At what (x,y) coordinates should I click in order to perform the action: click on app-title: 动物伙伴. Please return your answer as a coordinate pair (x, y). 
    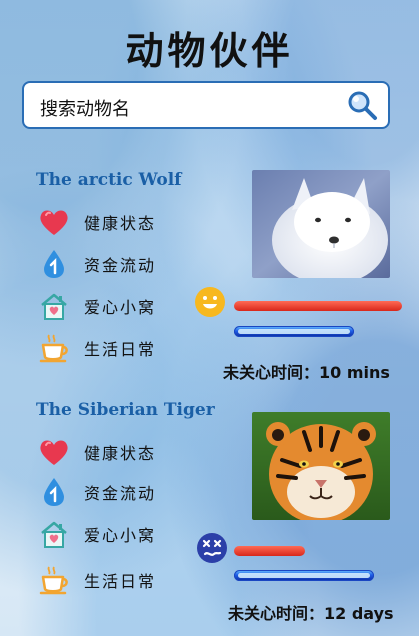
    Looking at the image, I should click on (209, 51).